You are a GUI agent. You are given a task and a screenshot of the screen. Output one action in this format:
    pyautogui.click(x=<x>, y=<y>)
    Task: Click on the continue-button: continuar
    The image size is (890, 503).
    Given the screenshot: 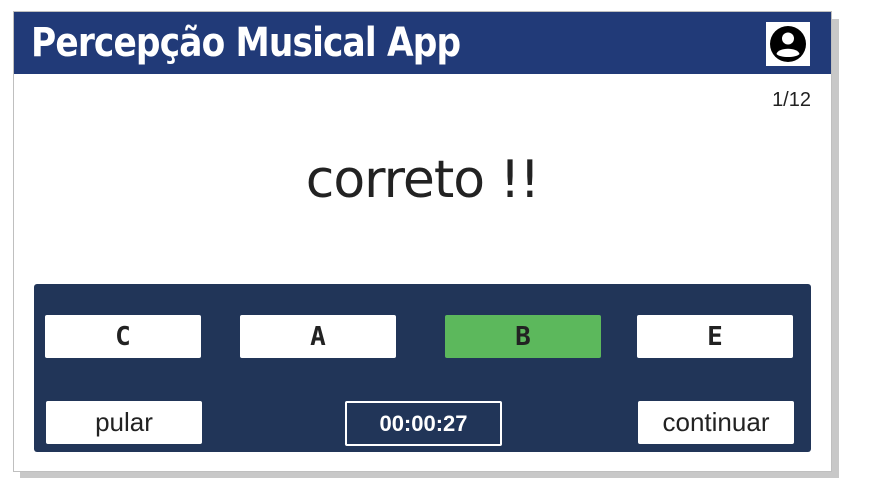 What is the action you would take?
    pyautogui.click(x=716, y=422)
    